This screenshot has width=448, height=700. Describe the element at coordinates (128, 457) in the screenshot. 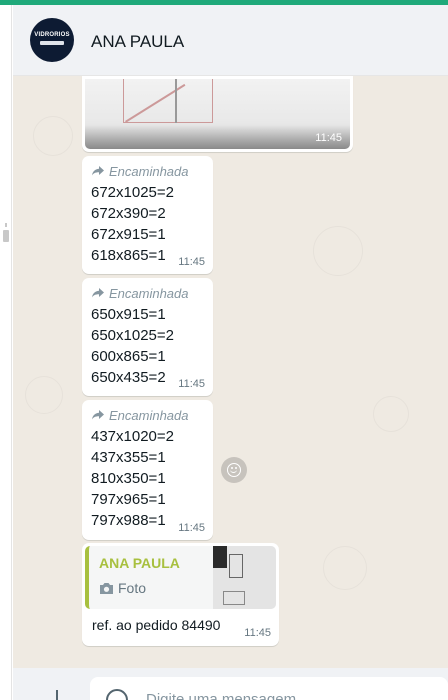

I see `message-line: 437x355=1` at that location.